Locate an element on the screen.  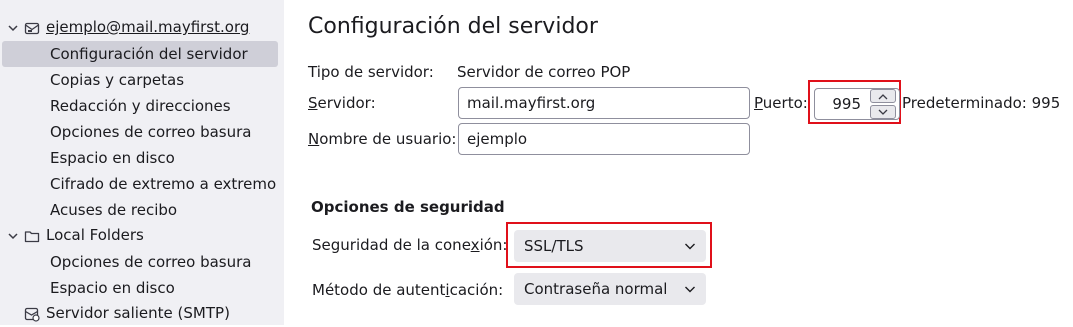
sidebar-item-label: Redacción y direcciones is located at coordinates (140, 106).